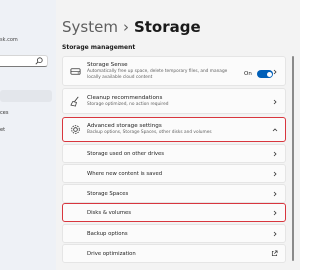 This screenshot has width=320, height=270. What do you see at coordinates (293, 158) in the screenshot?
I see `scrollbar` at bounding box center [293, 158].